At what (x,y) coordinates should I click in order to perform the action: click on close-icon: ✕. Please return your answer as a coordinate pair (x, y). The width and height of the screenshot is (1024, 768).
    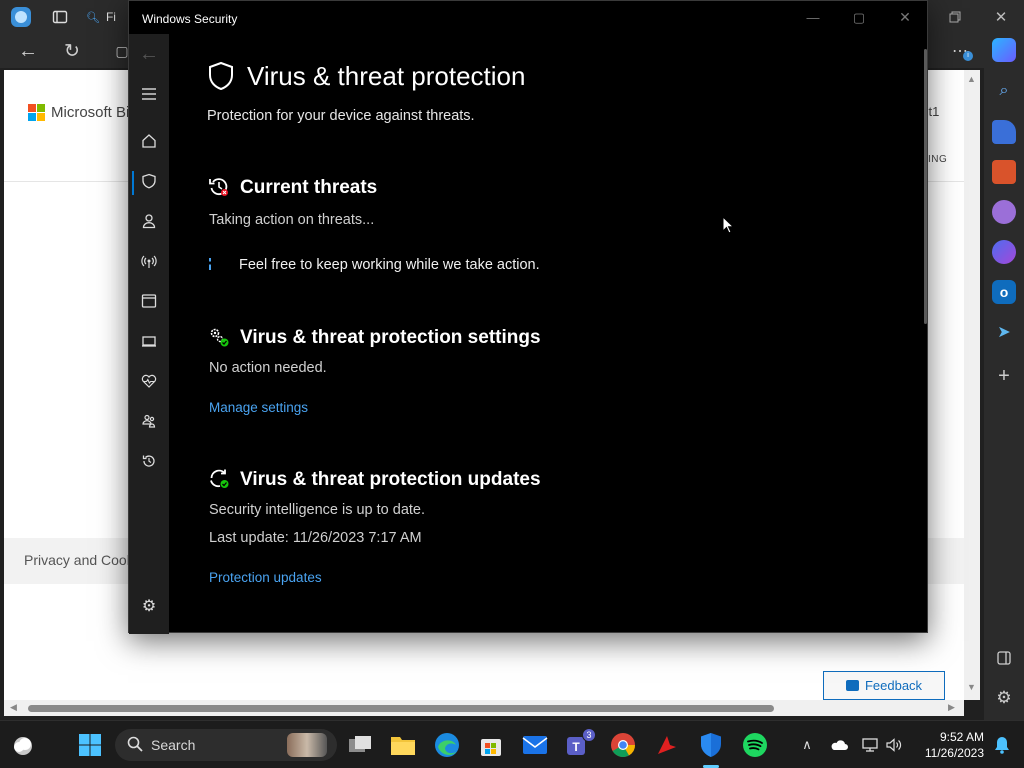
    Looking at the image, I should click on (1001, 17).